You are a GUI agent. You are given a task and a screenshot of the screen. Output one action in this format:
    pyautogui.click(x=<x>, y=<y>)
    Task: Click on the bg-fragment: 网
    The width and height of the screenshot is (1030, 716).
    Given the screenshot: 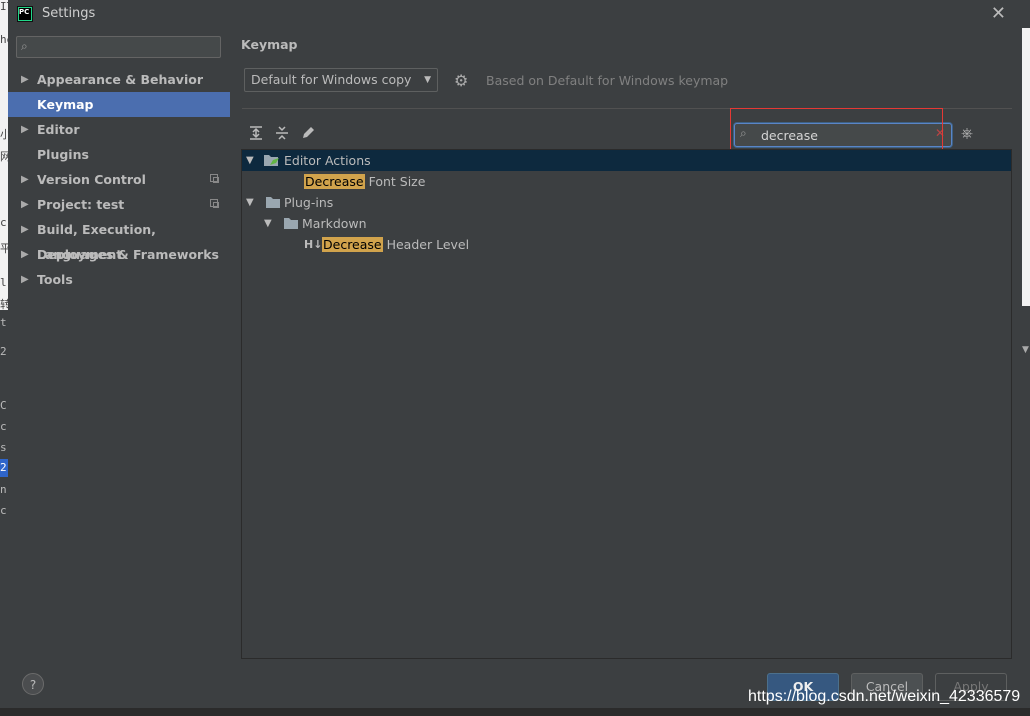 What is the action you would take?
    pyautogui.click(x=4, y=156)
    